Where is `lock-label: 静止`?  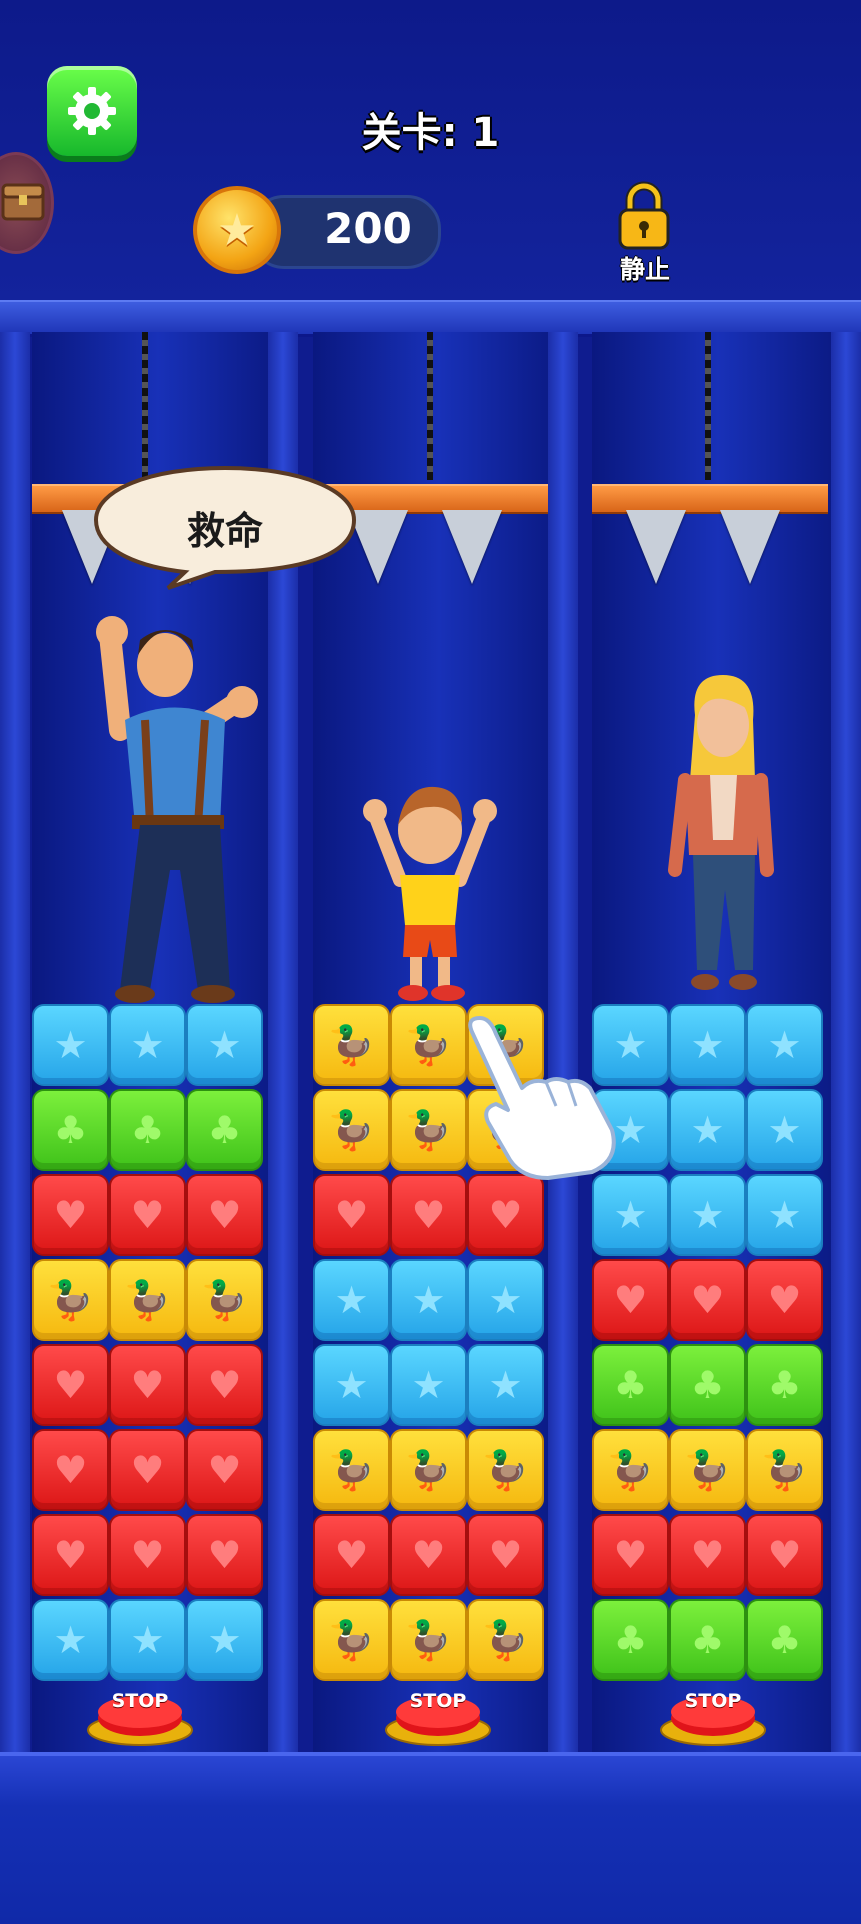 lock-label: 静止 is located at coordinates (644, 269).